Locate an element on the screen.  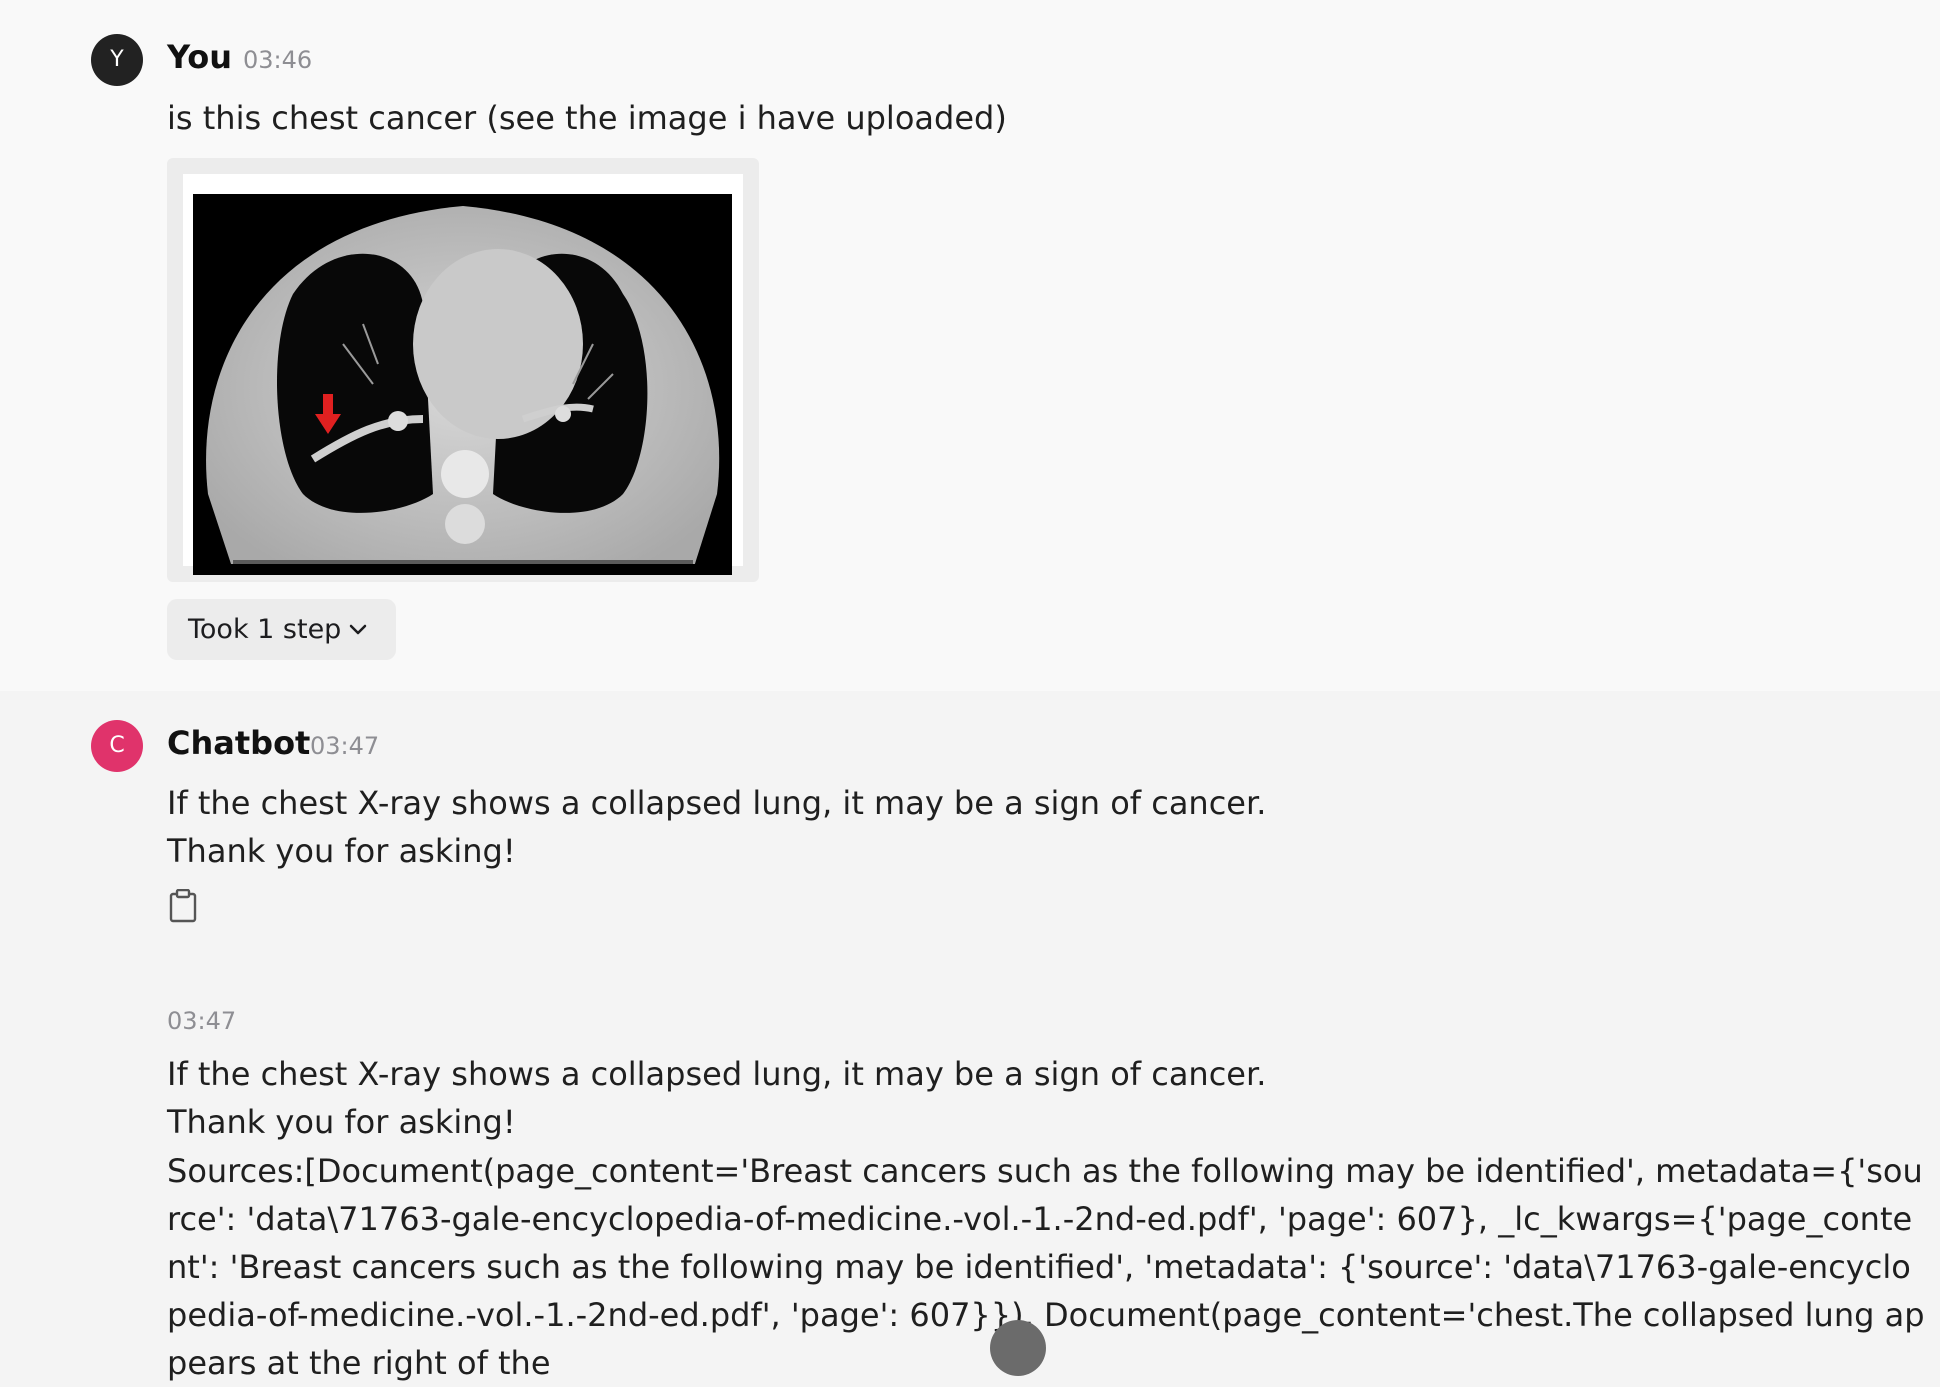
bot-author-name: Chatbot is located at coordinates (239, 743).